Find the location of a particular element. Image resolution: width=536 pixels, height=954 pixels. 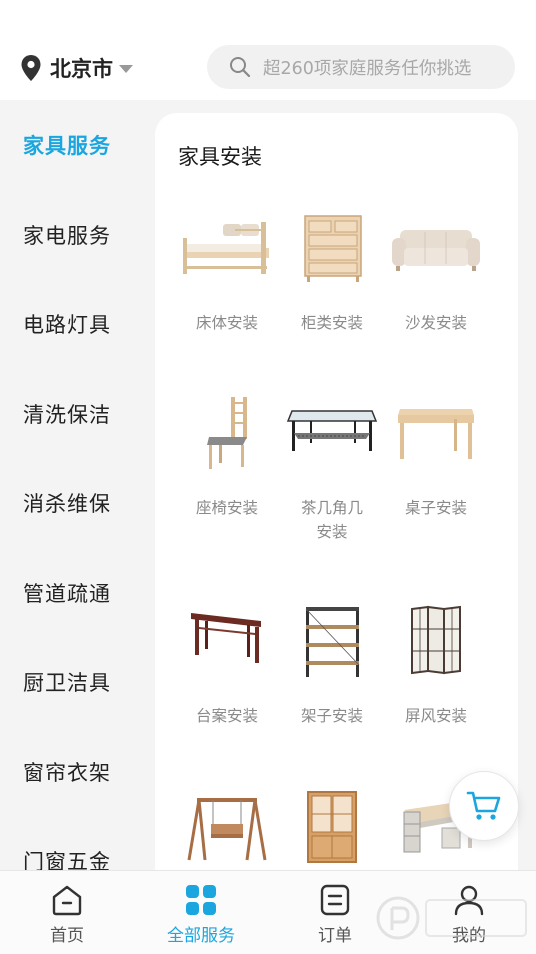

cart-button is located at coordinates (484, 806).